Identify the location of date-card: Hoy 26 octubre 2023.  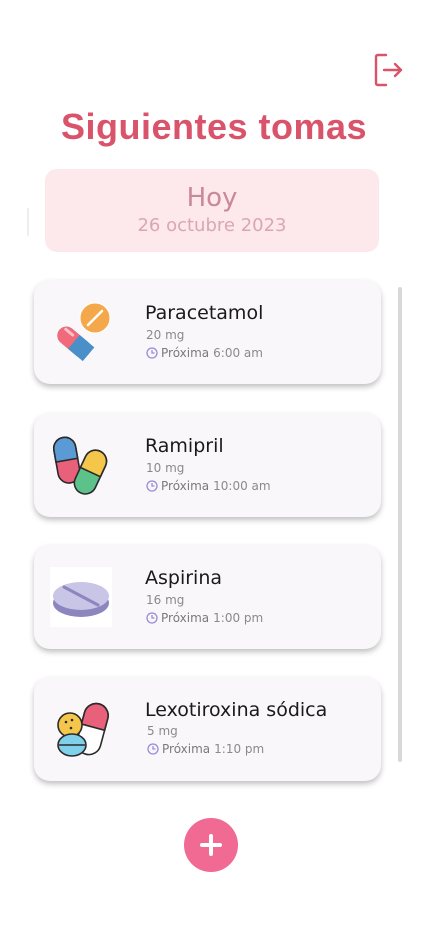
(212, 210).